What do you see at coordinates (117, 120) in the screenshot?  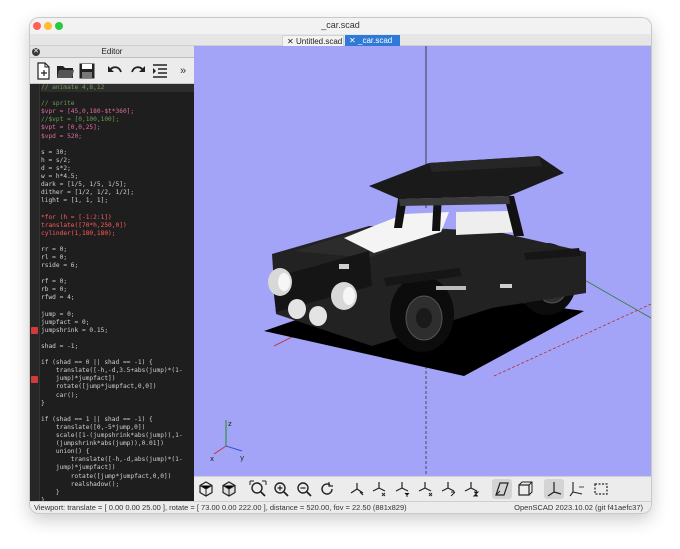 I see `code-line: //$vpt = [0,100,100];` at bounding box center [117, 120].